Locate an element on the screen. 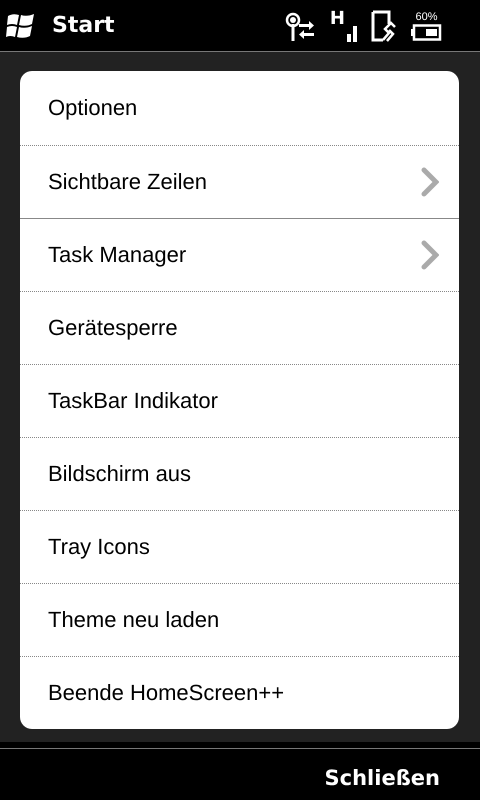 The width and height of the screenshot is (480, 800). menu-item: Gerätesperre is located at coordinates (239, 327).